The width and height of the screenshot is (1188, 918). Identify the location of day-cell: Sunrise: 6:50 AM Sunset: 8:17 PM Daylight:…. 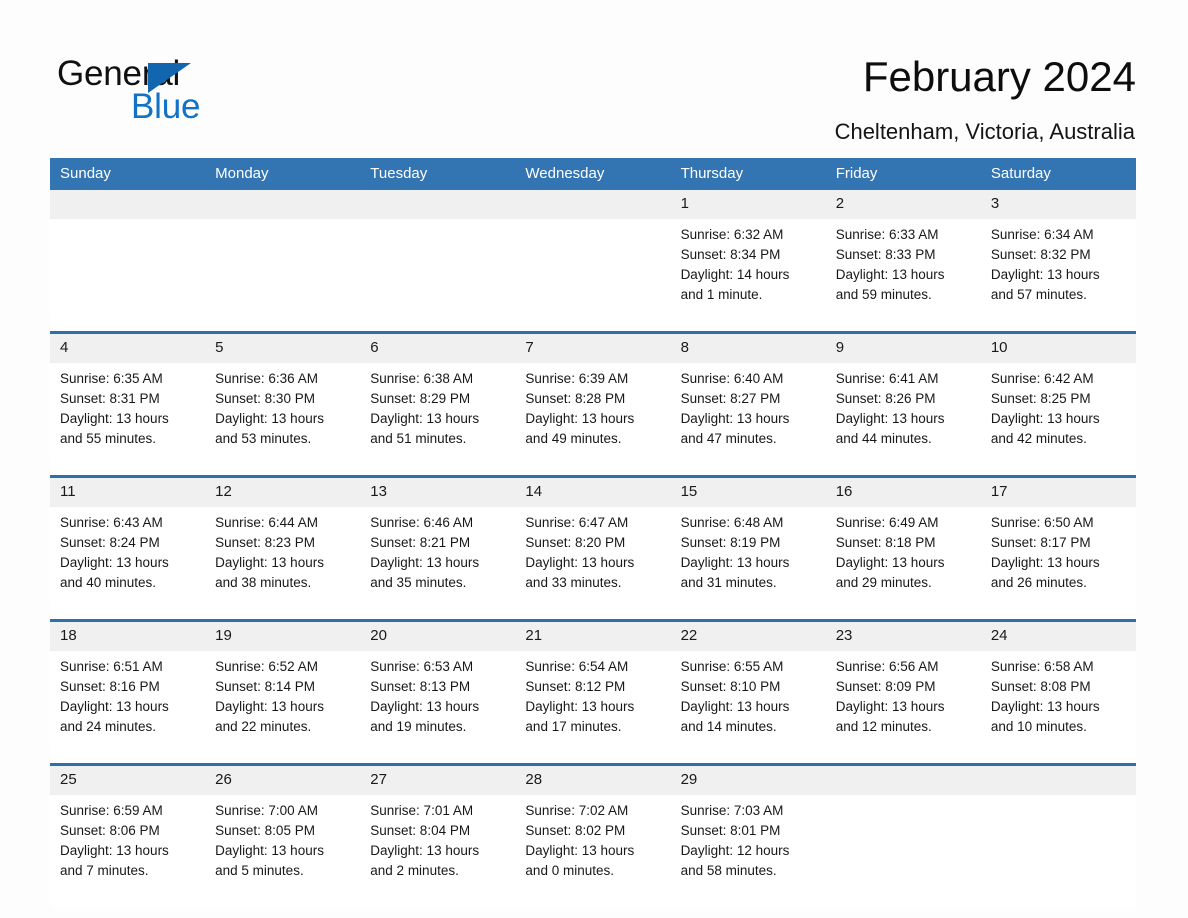
(1058, 563).